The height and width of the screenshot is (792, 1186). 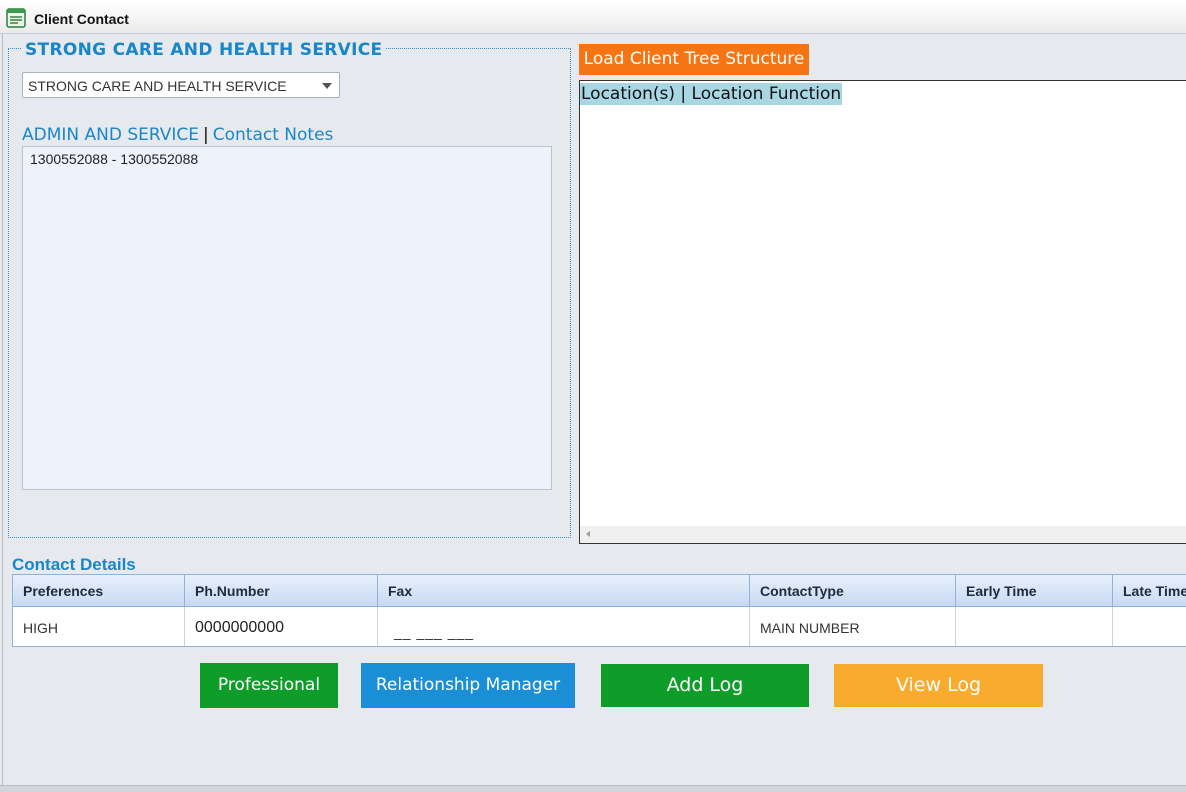 What do you see at coordinates (938, 685) in the screenshot?
I see `view-log-button: View Log` at bounding box center [938, 685].